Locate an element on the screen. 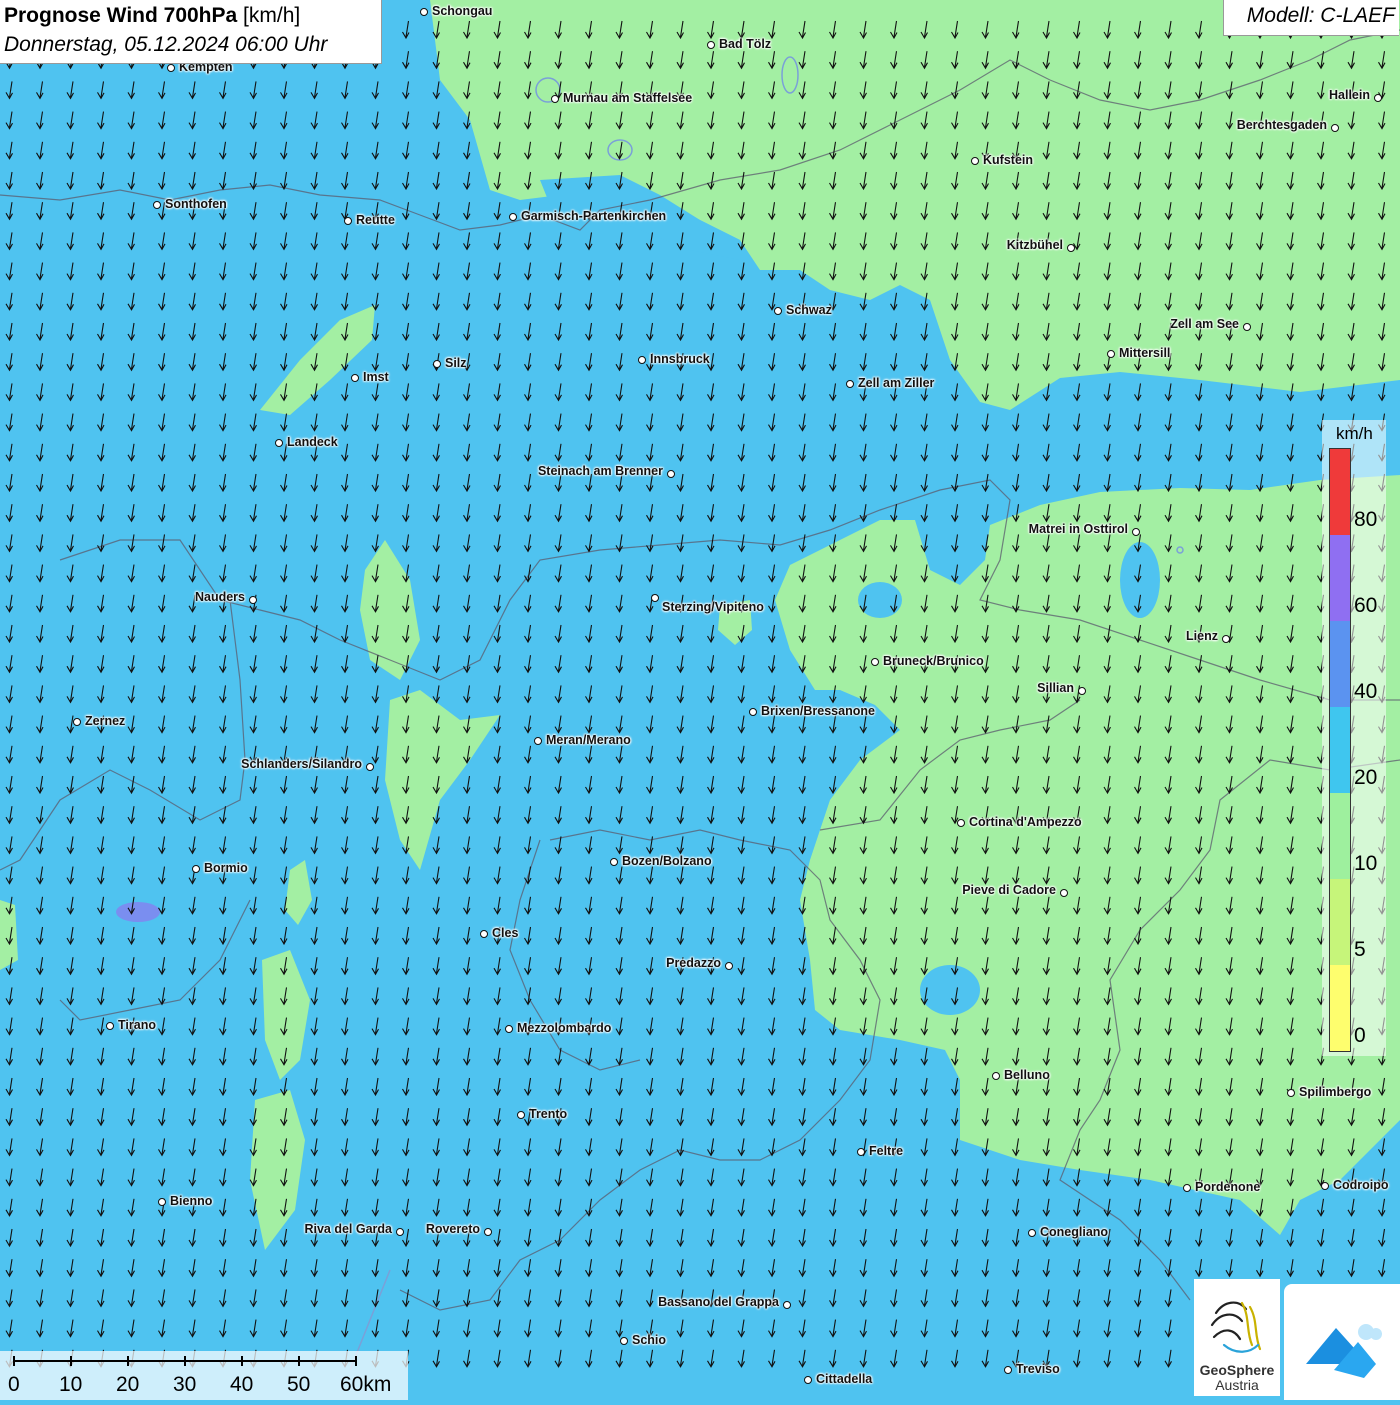  model-name: Modell: C-LAEF is located at coordinates (1320, 15).